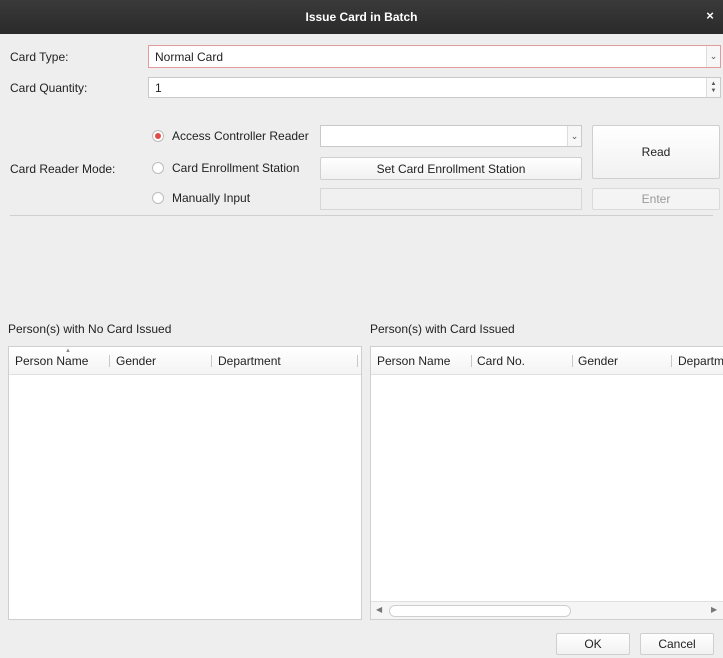 This screenshot has width=723, height=658. I want to click on scroll-right-icon: ▶, so click(714, 609).